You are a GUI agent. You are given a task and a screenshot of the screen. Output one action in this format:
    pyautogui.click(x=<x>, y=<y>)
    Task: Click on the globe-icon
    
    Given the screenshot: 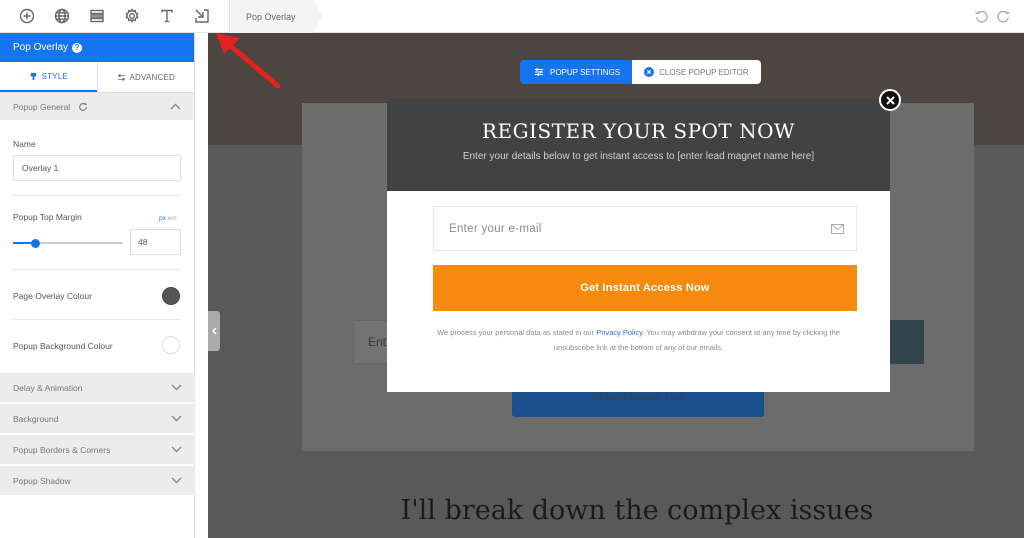 What is the action you would take?
    pyautogui.click(x=62, y=16)
    